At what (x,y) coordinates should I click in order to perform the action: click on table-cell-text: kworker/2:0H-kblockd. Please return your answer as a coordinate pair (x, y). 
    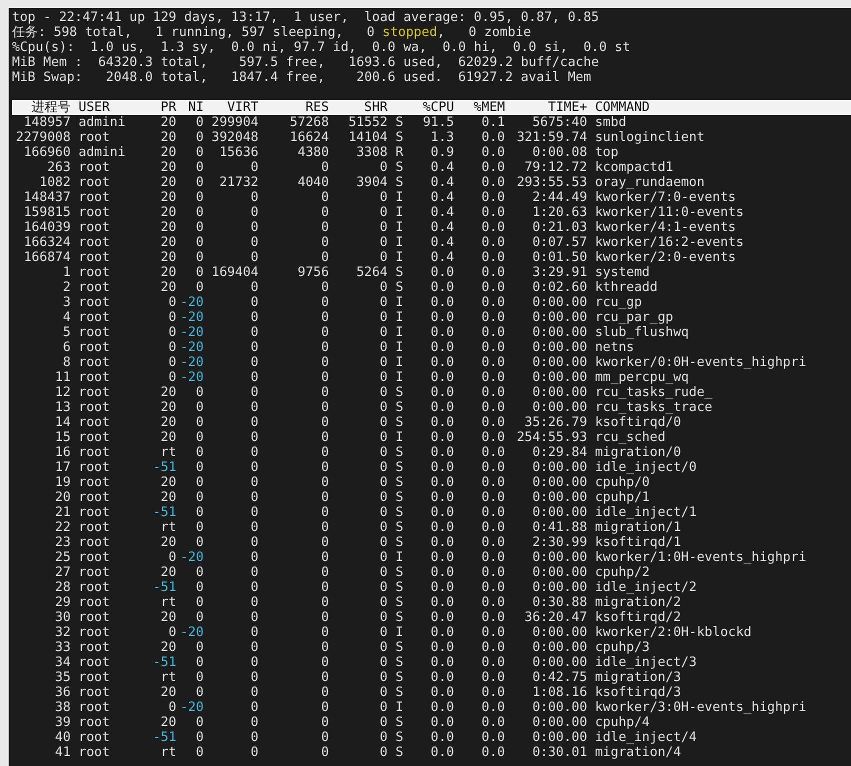
    Looking at the image, I should click on (673, 632).